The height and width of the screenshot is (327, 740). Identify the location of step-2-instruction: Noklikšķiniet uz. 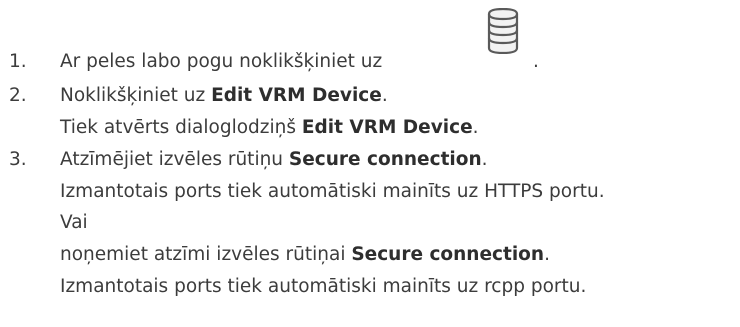
(136, 95).